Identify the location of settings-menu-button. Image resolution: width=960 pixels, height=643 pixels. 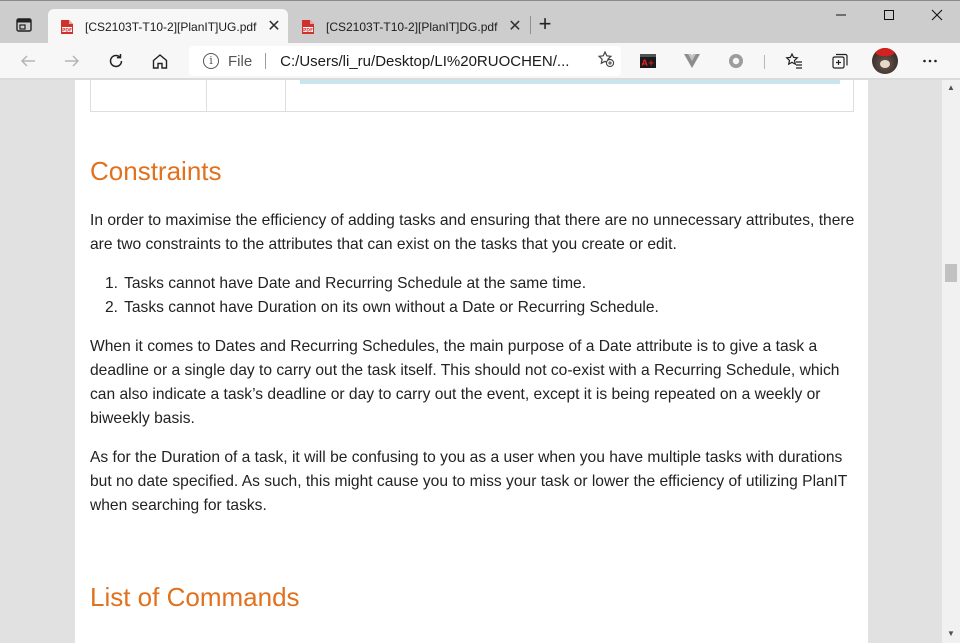
(930, 61).